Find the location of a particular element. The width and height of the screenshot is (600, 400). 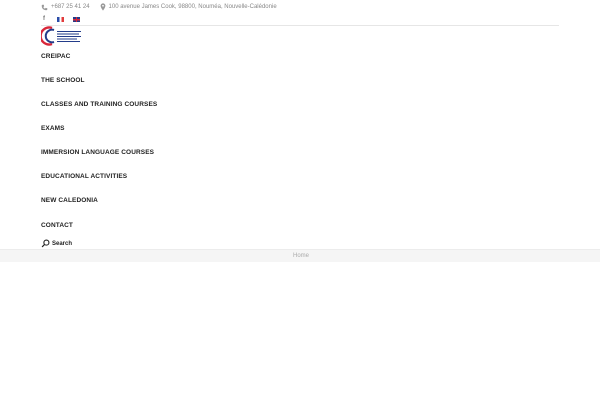

nav-item-classes-and-training-courses: CLASSES AND TRAINING COURSES is located at coordinates (99, 104).